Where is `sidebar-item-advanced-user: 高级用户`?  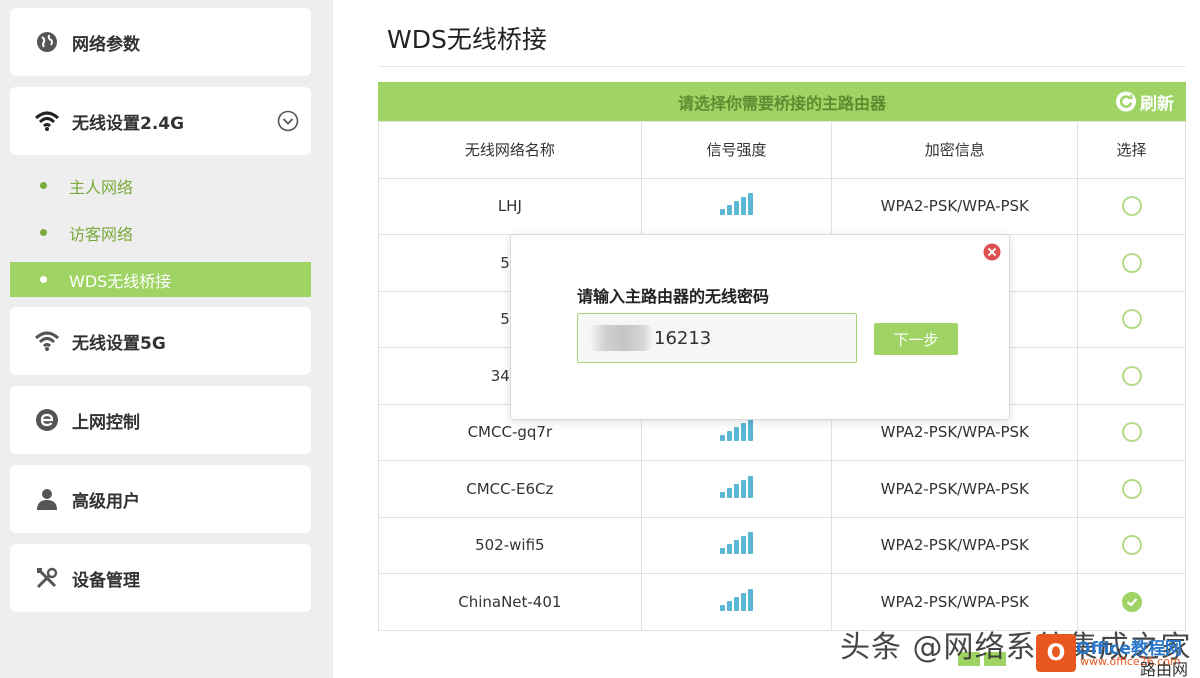
sidebar-item-advanced-user: 高级用户 is located at coordinates (160, 499).